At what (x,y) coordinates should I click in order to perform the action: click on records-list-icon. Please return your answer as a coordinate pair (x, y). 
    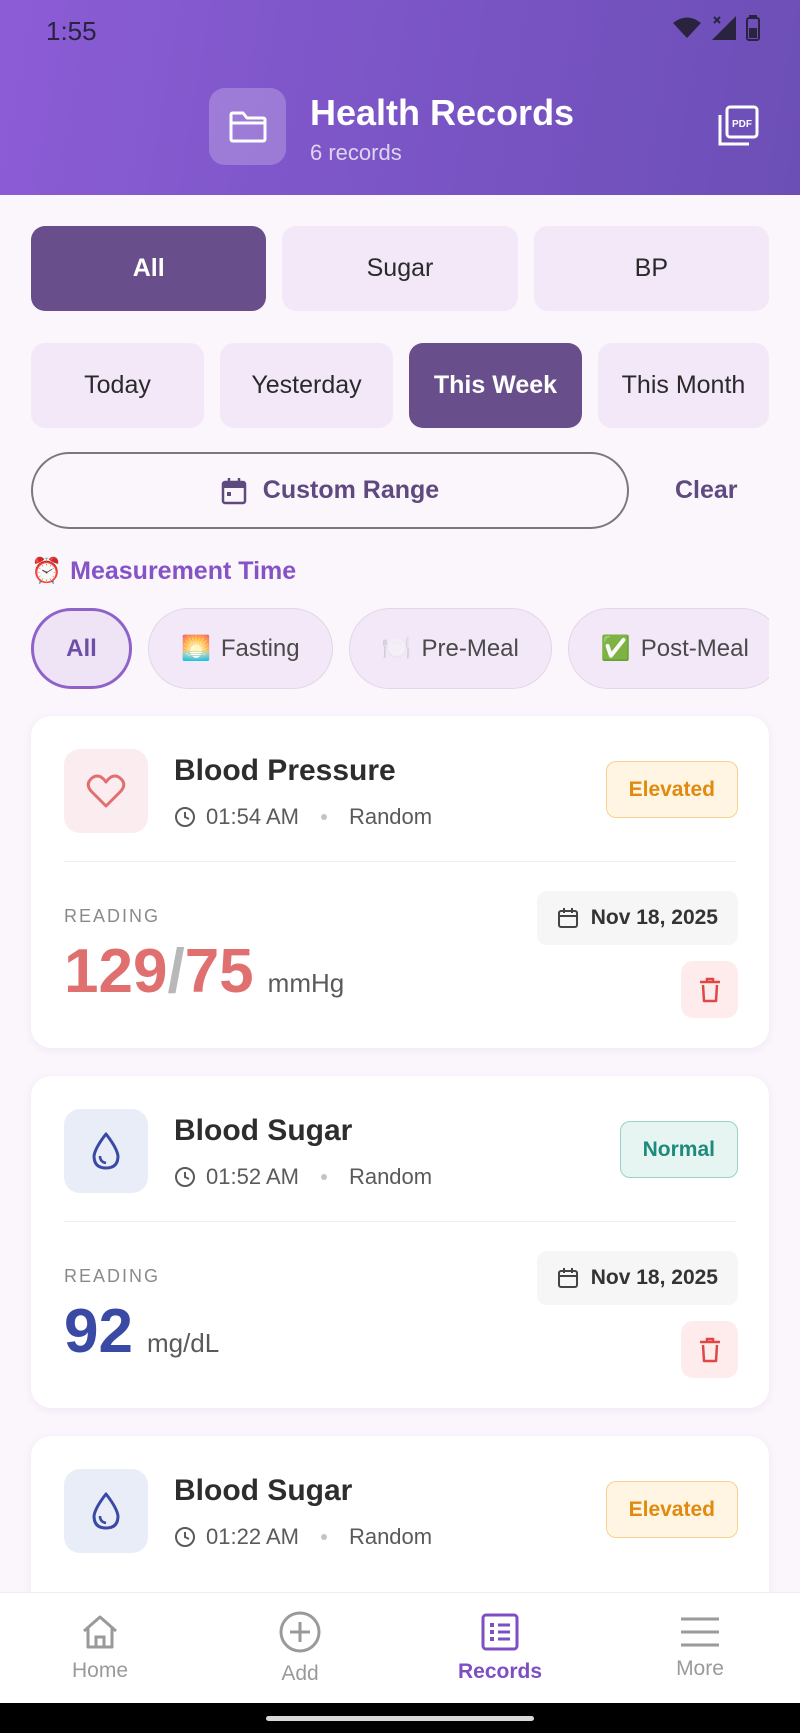
    Looking at the image, I should click on (500, 1632).